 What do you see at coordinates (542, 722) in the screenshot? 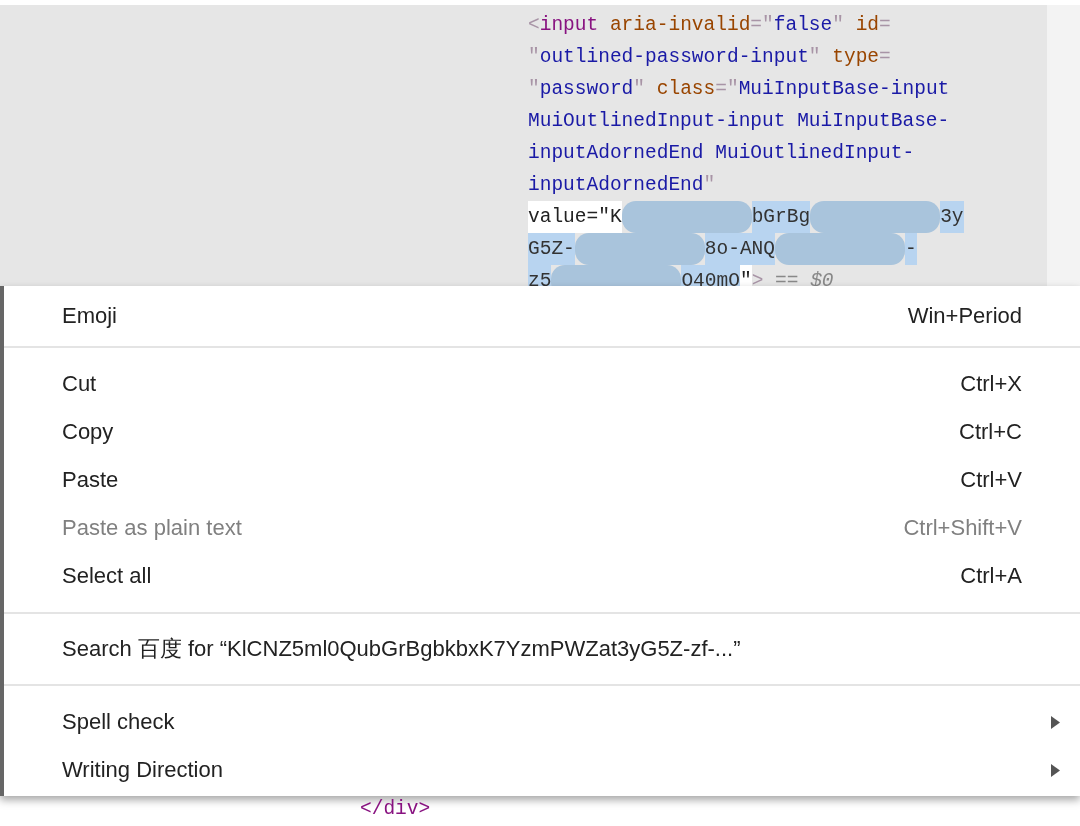
I see `menu-item: Spell check` at bounding box center [542, 722].